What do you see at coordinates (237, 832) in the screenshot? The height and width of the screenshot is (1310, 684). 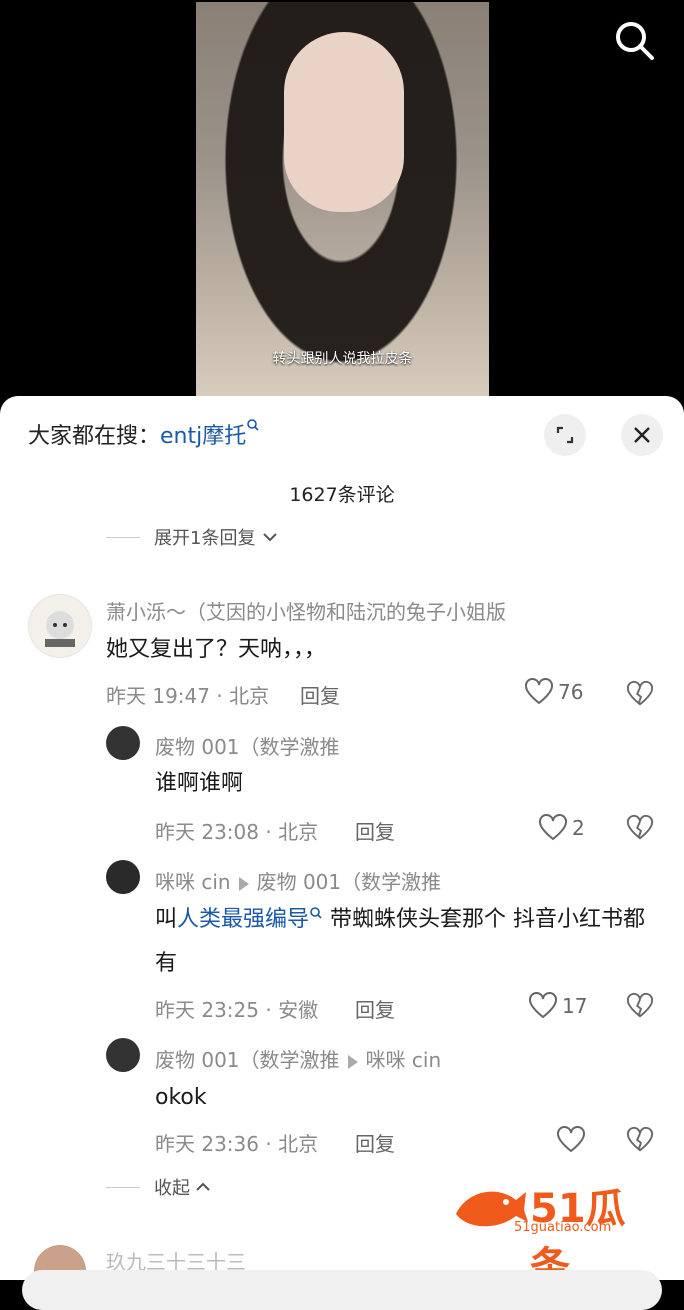 I see `reply-meta: 昨天 23:08 · 北京` at bounding box center [237, 832].